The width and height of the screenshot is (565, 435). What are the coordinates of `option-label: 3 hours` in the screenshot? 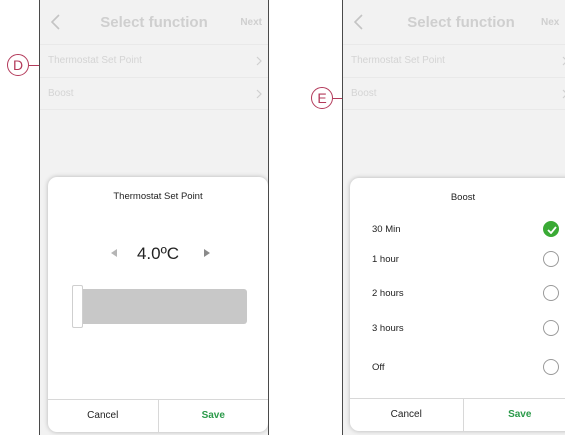 It's located at (388, 328).